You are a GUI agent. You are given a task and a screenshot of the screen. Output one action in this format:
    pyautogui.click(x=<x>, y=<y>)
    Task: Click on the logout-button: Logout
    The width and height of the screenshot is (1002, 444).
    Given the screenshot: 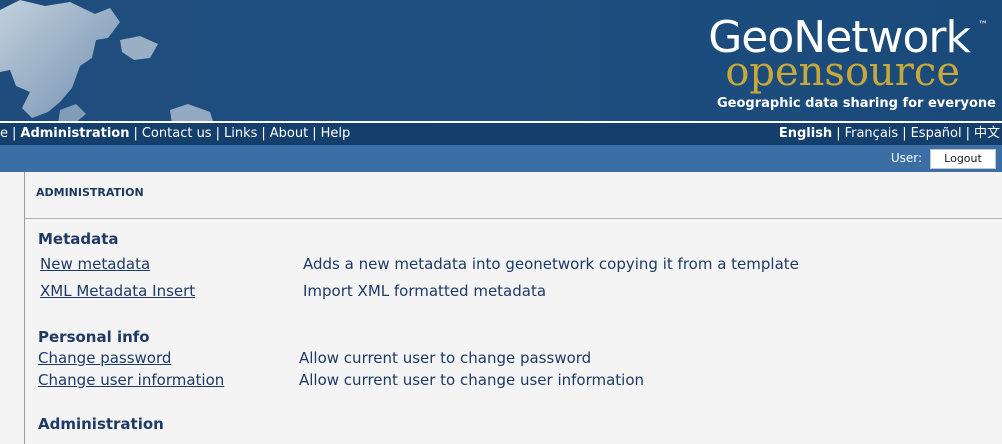 What is the action you would take?
    pyautogui.click(x=963, y=159)
    